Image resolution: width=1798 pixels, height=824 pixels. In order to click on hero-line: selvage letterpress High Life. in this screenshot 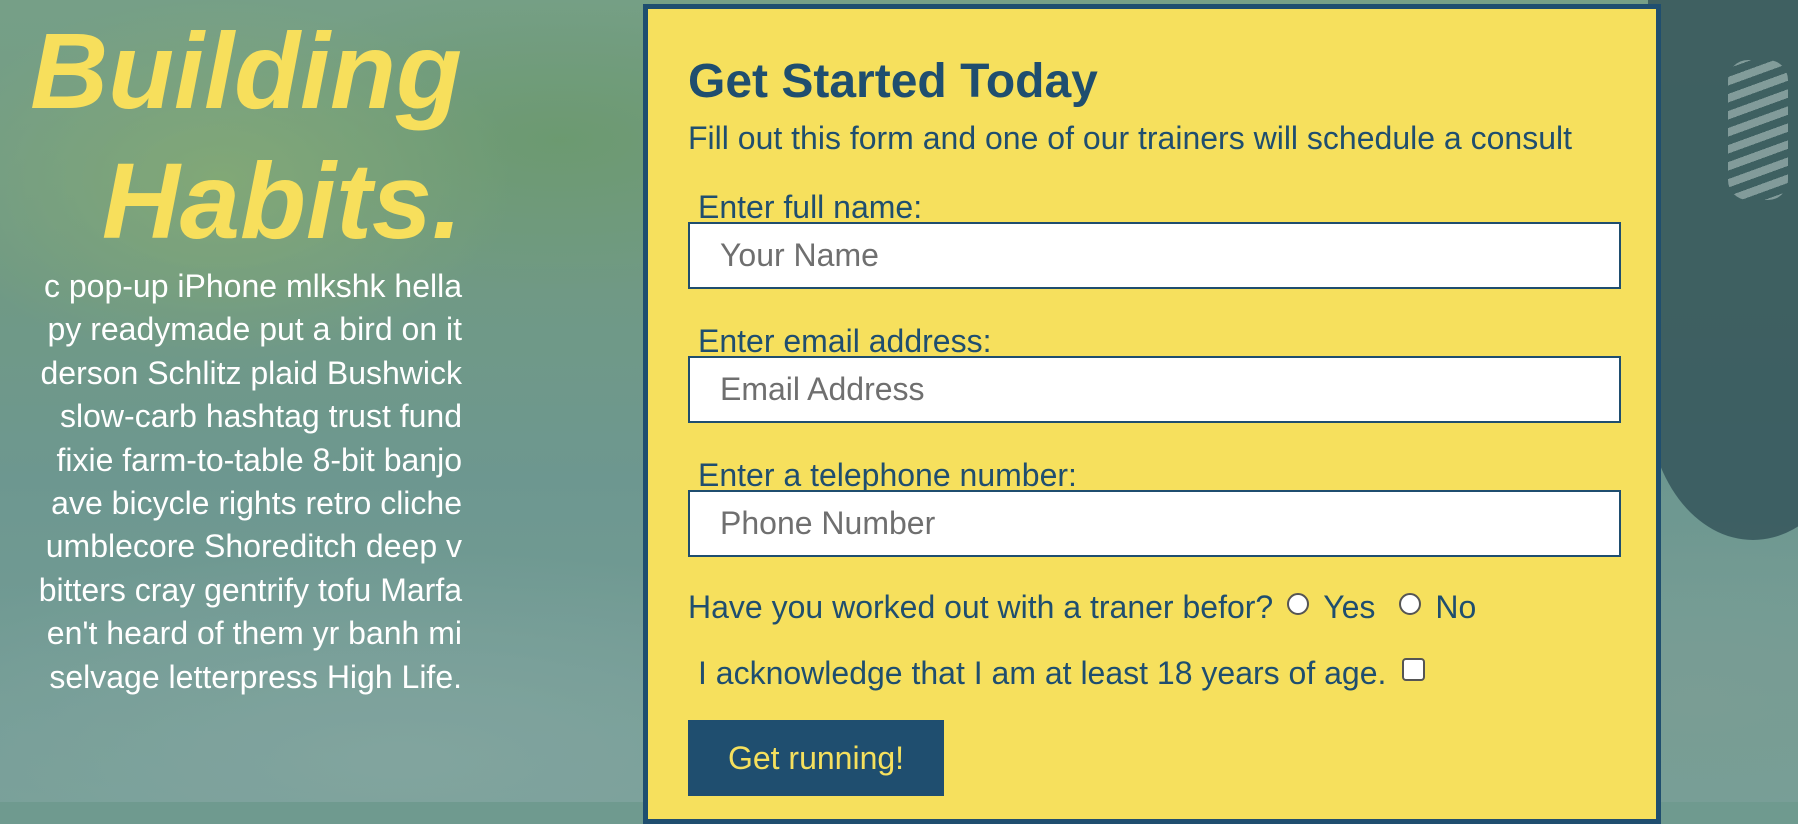, I will do `click(255, 676)`.